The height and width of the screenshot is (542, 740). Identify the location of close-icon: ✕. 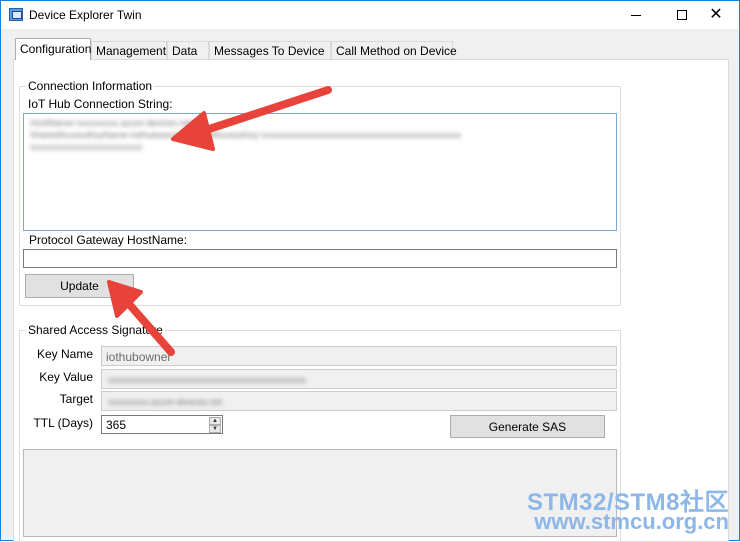
(716, 14).